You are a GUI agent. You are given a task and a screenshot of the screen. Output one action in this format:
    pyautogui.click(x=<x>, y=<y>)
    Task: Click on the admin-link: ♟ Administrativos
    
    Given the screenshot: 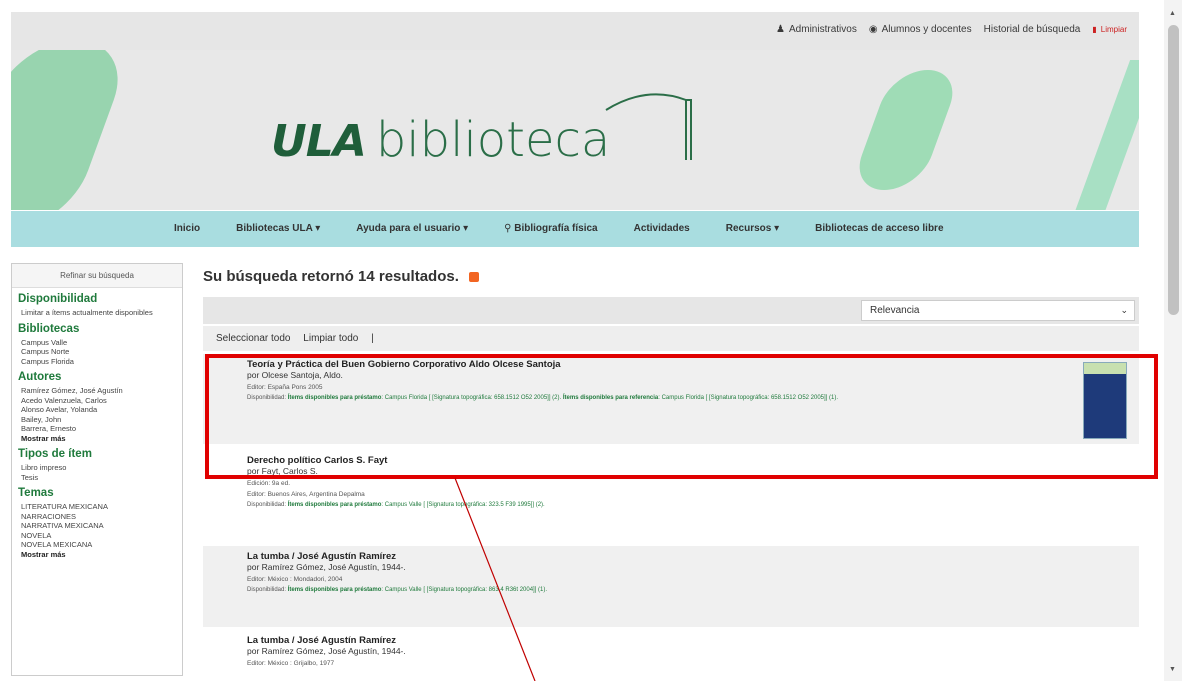 What is the action you would take?
    pyautogui.click(x=816, y=29)
    